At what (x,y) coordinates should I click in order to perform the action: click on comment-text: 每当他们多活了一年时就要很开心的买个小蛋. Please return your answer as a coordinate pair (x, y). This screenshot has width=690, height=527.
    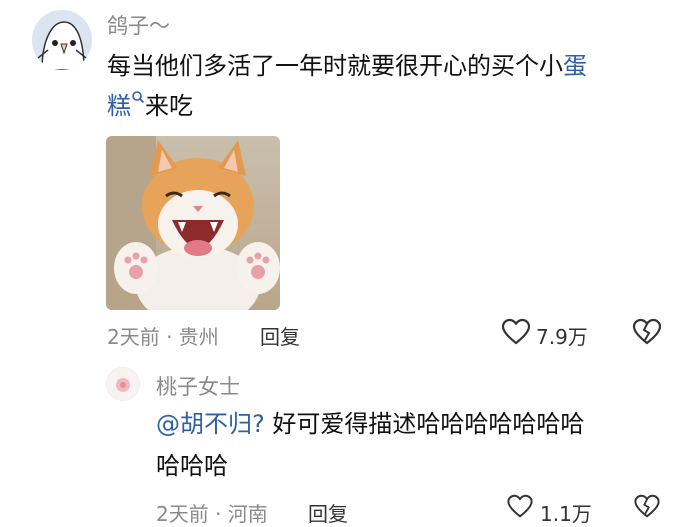
    Looking at the image, I should click on (387, 66).